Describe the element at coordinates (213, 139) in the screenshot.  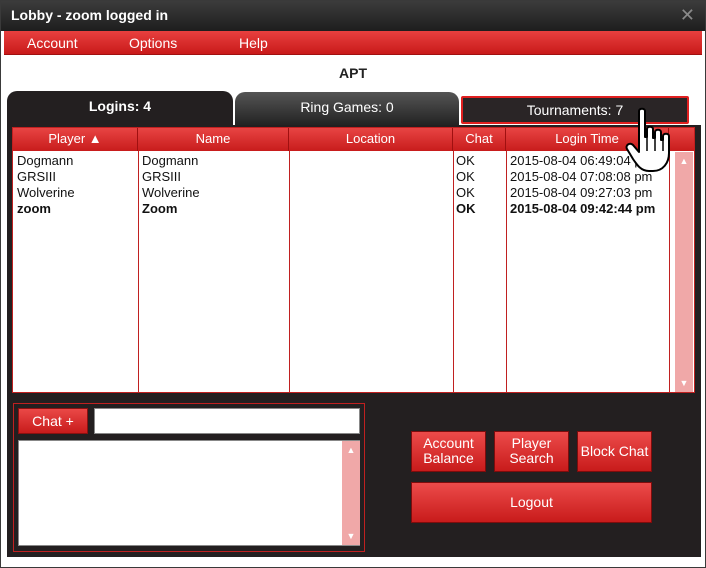
I see `header-name: Name` at that location.